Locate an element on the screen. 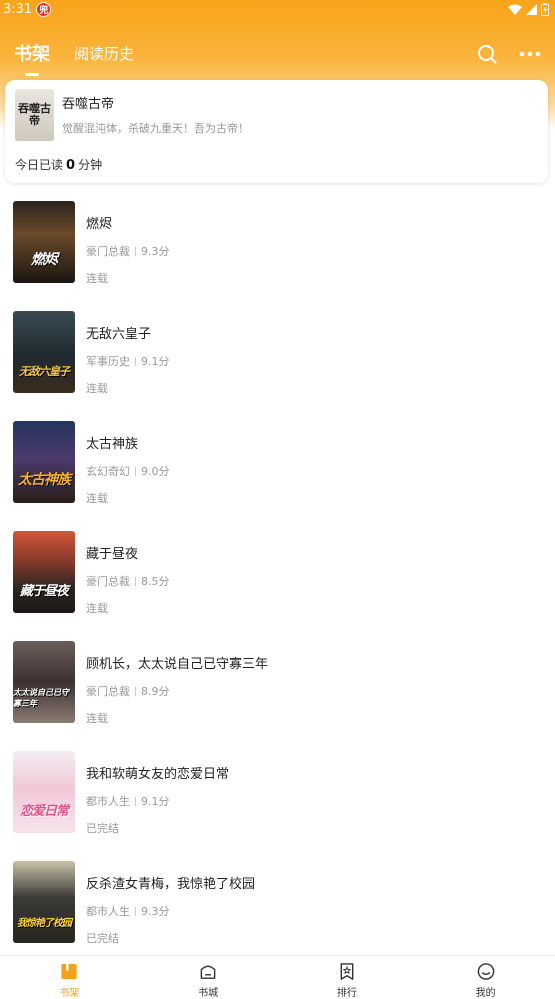 This screenshot has width=555, height=999. tab-reading-history: 阅读历史 is located at coordinates (104, 56).